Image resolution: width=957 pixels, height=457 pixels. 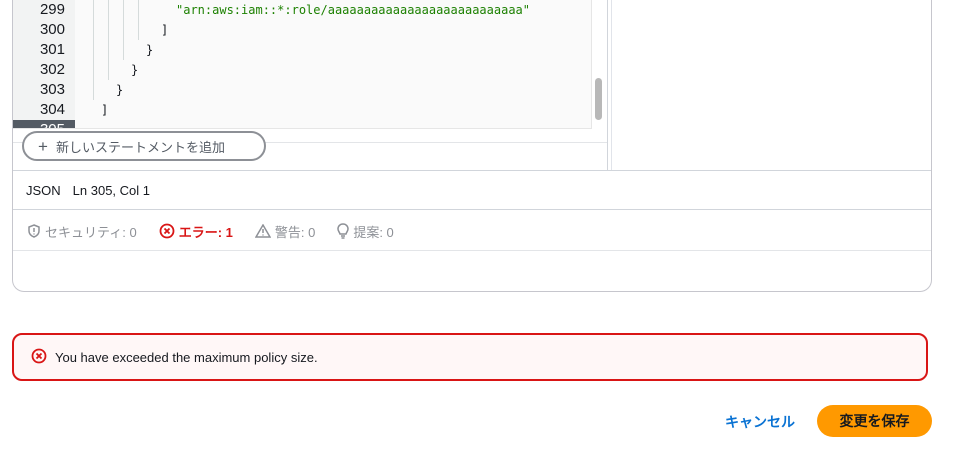 I want to click on vertical-scrollbar, so click(x=598, y=99).